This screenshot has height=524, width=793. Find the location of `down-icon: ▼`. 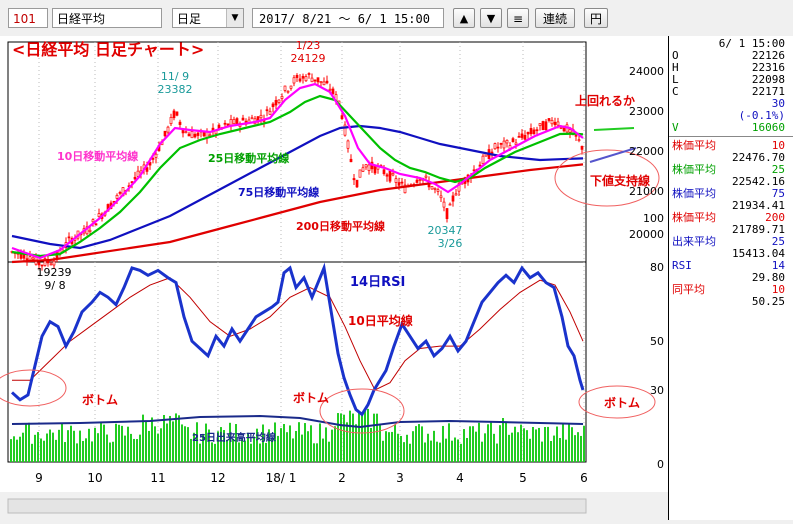

down-icon: ▼ is located at coordinates (491, 18).